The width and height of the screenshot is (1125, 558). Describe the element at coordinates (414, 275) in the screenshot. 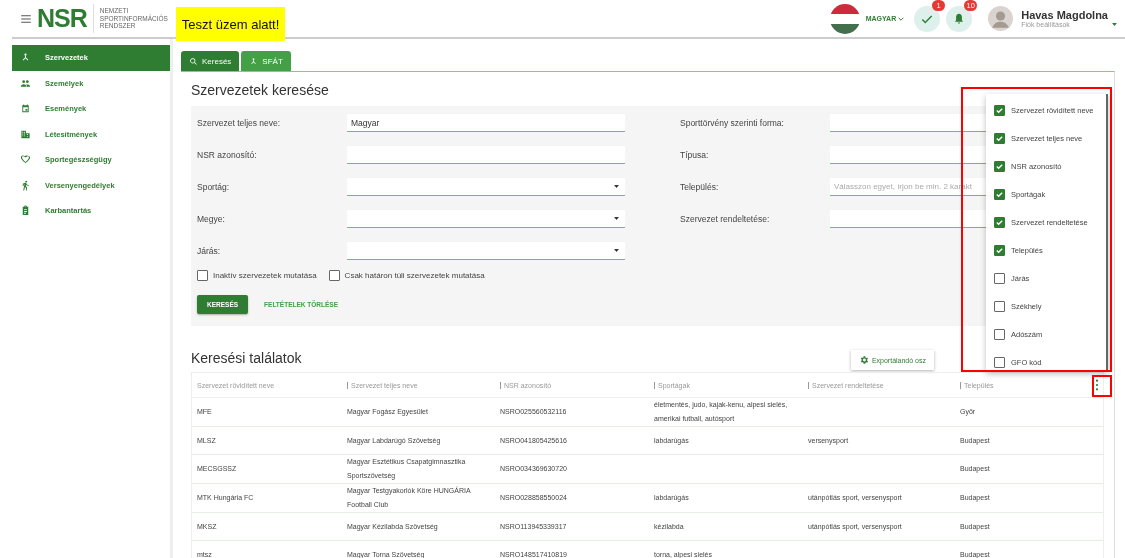

I see `checkbox-label: Csak határon túli szervezetek mutatása` at that location.